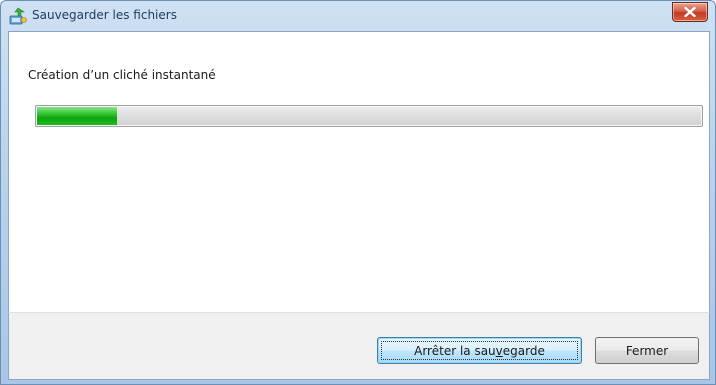  I want to click on stop-backup-label: Arrêter la sauvegarde, so click(479, 350).